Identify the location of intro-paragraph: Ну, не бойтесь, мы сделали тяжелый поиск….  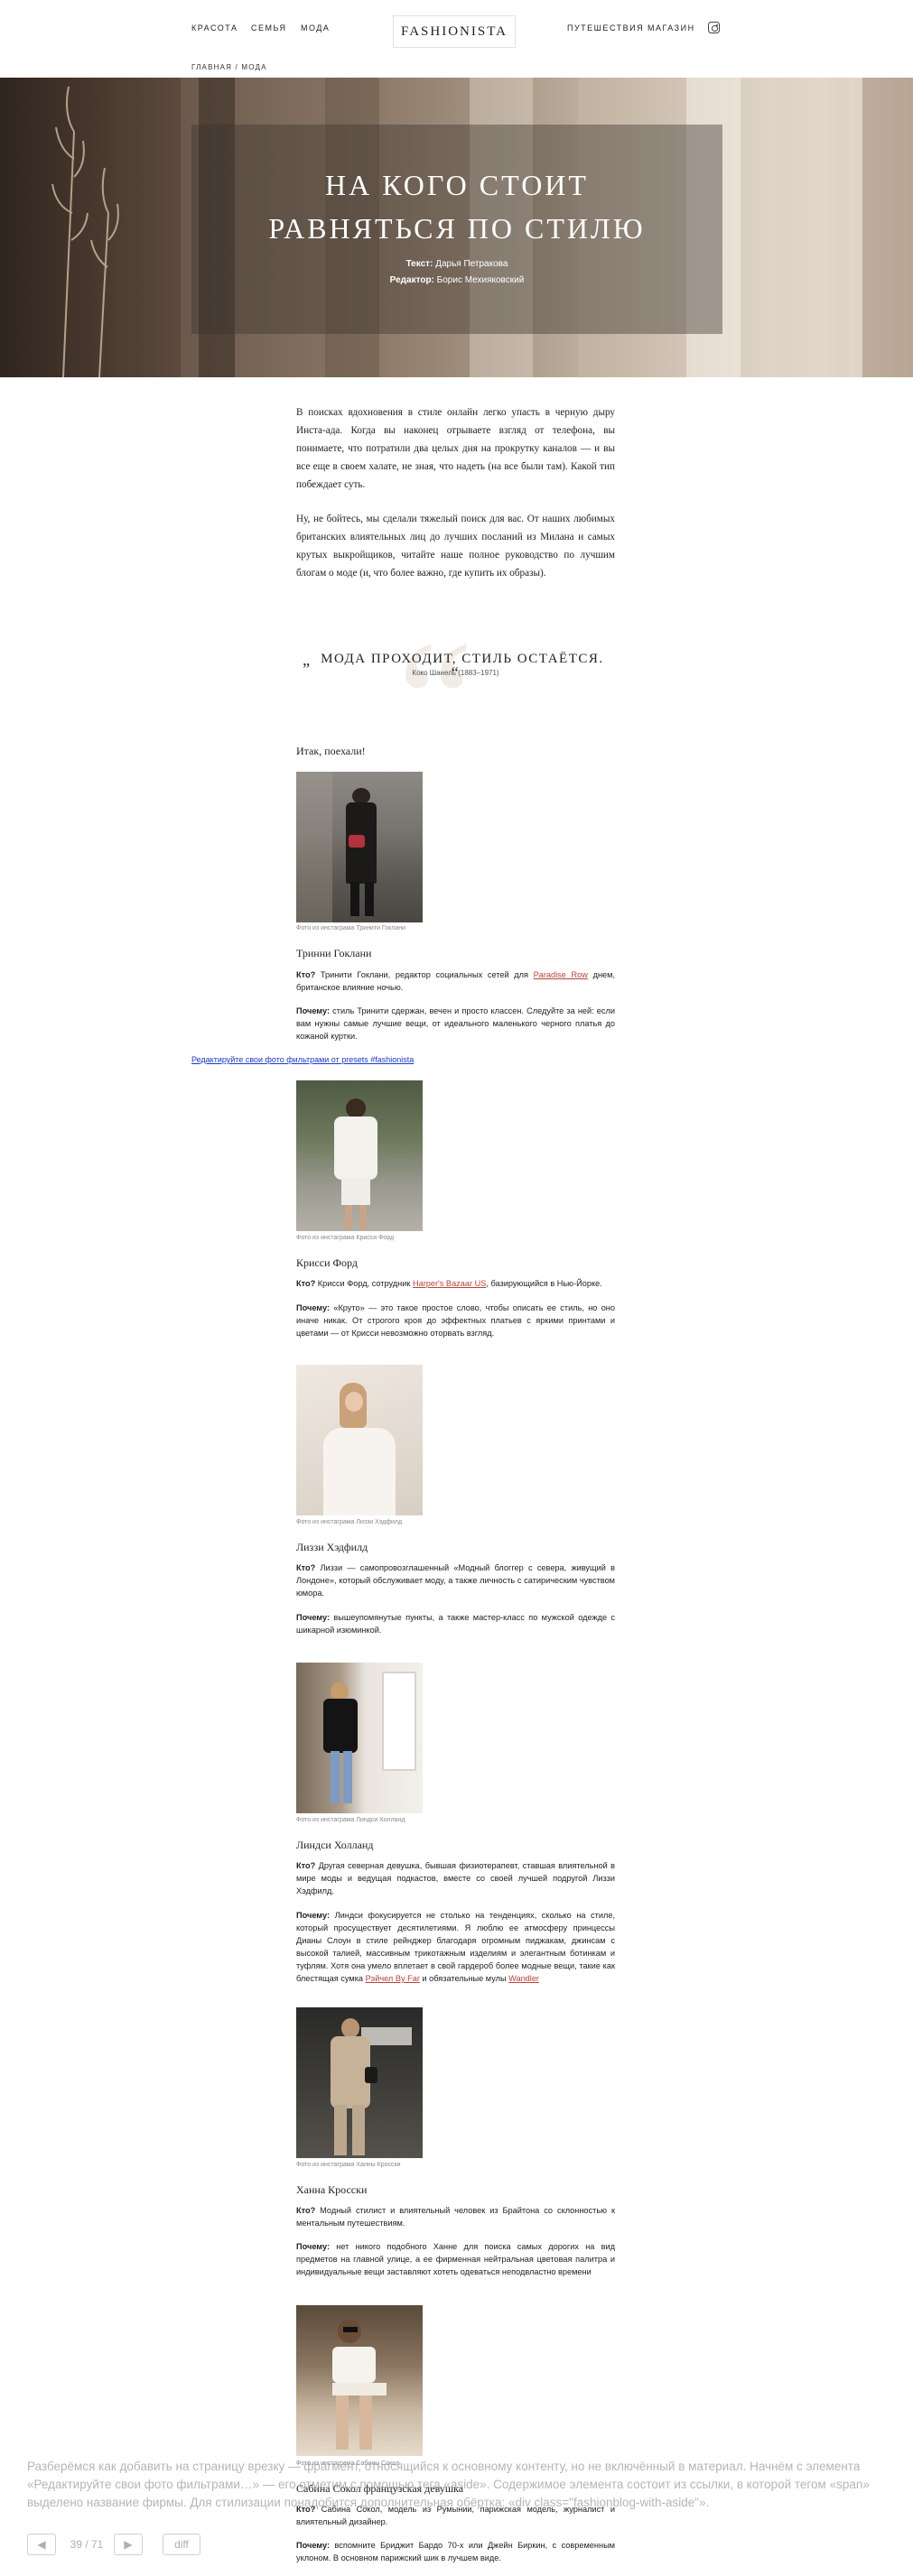
(455, 547).